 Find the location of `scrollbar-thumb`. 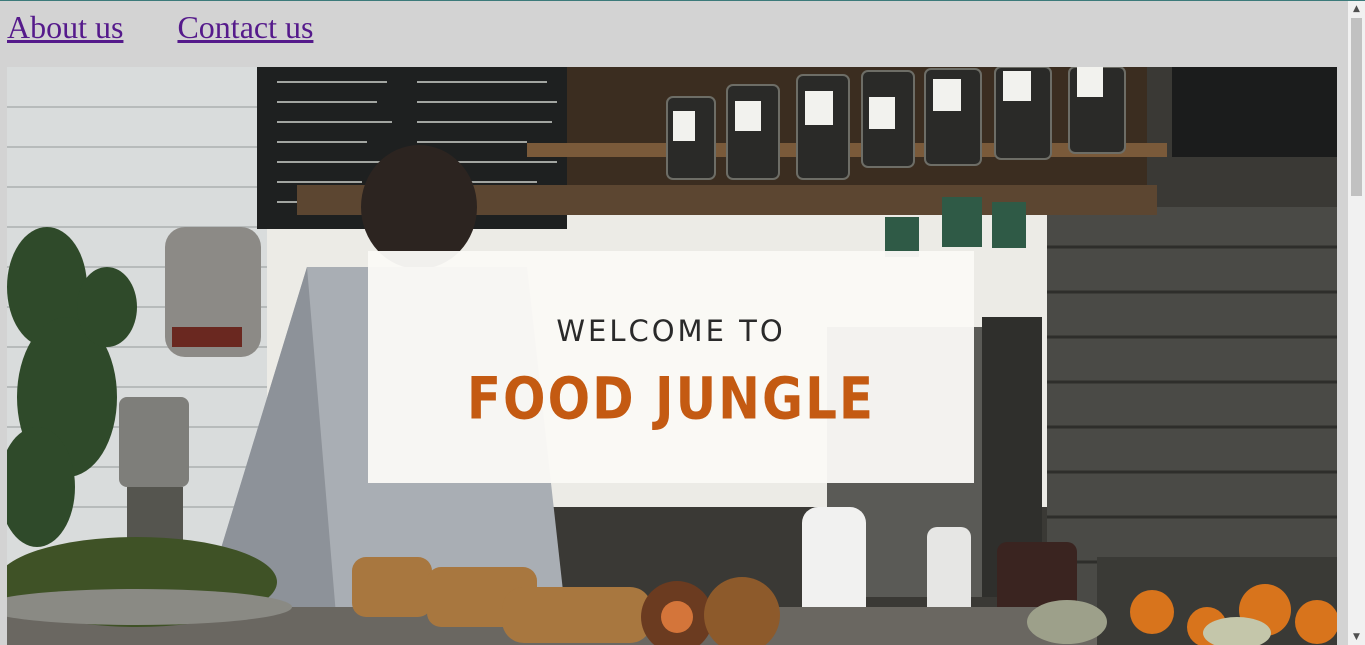

scrollbar-thumb is located at coordinates (1356, 107).